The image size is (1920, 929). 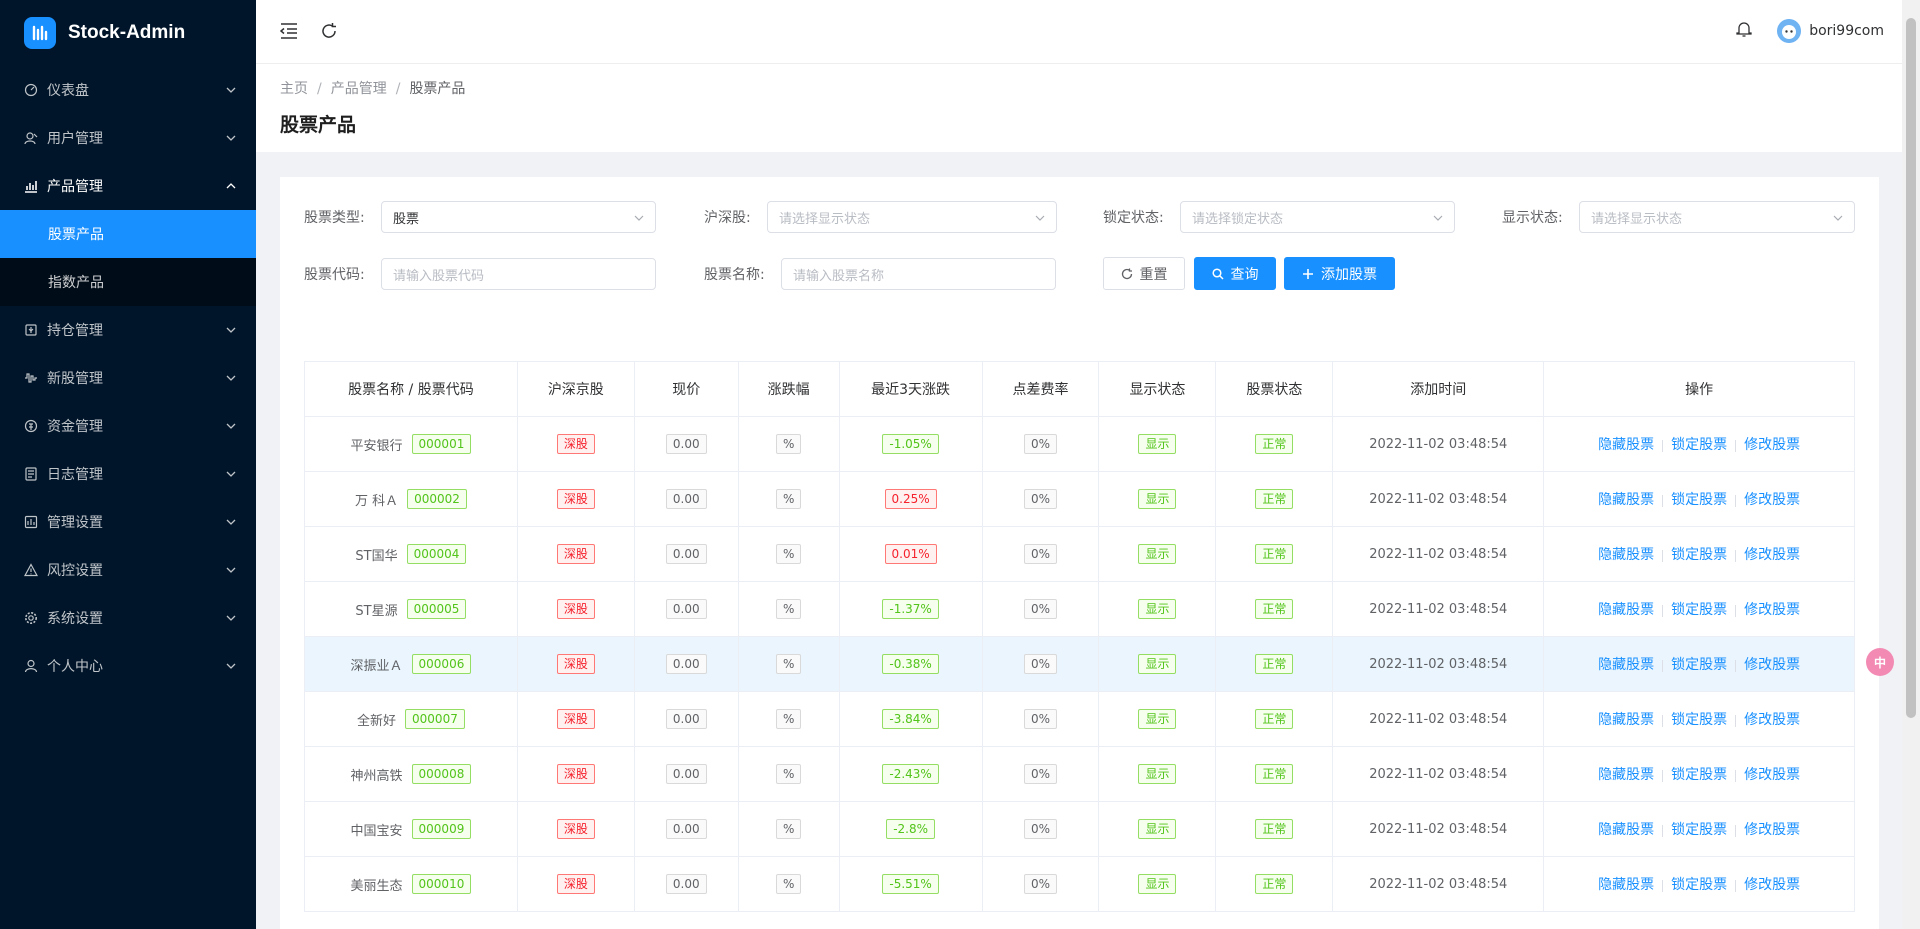 What do you see at coordinates (1717, 217) in the screenshot?
I see `display-status-select: 请选择显示状态` at bounding box center [1717, 217].